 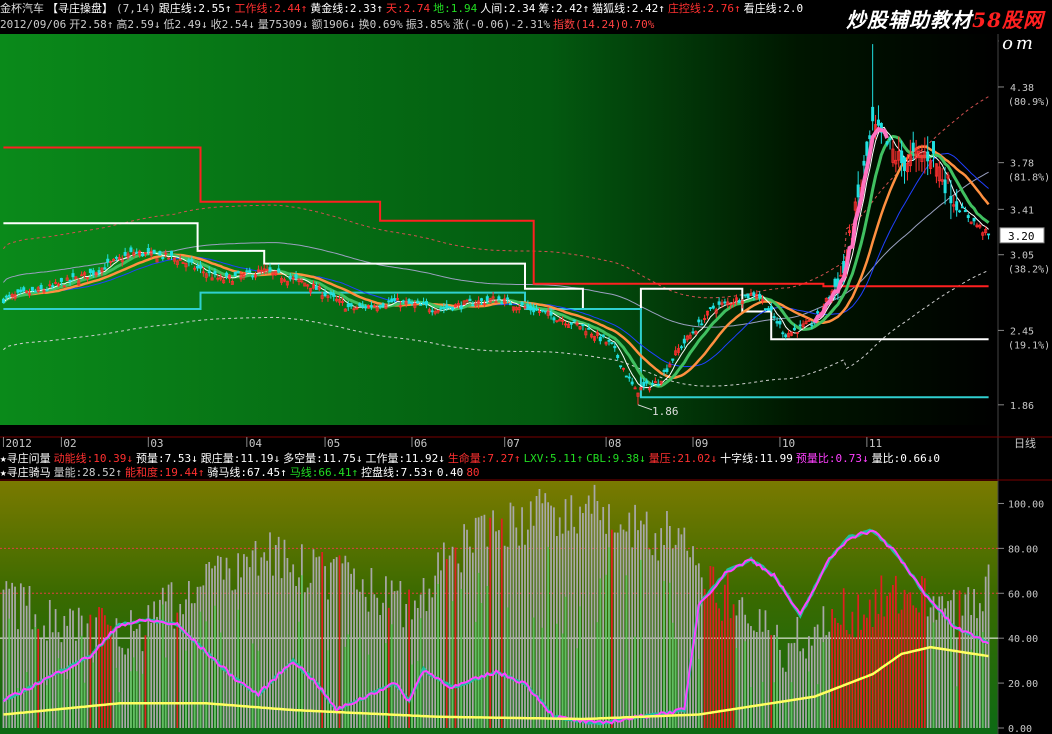 What do you see at coordinates (333, 443) in the screenshot?
I see `x-axis-label-4: 05` at bounding box center [333, 443].